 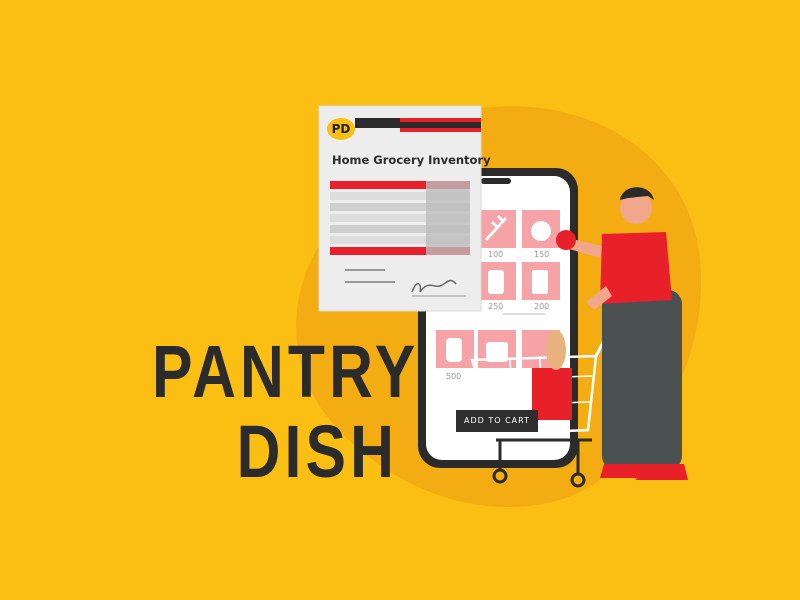 What do you see at coordinates (454, 350) in the screenshot?
I see `oil-icon` at bounding box center [454, 350].